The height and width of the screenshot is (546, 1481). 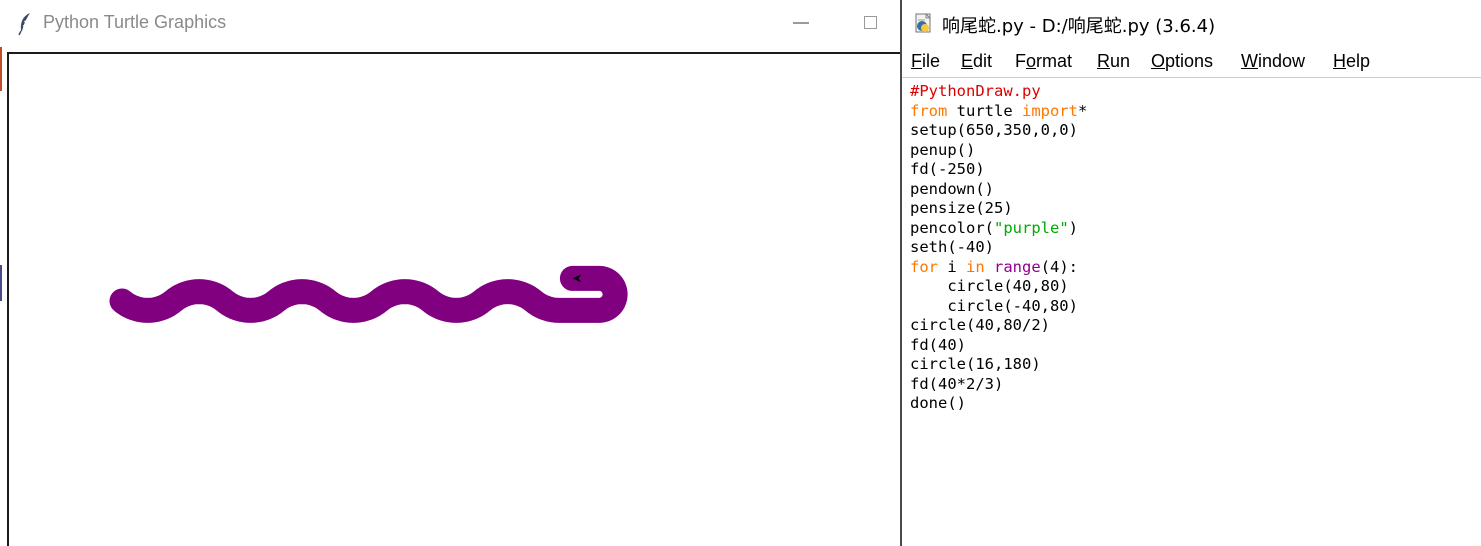 What do you see at coordinates (998, 307) in the screenshot?
I see `code-line: circle(-40,80)` at bounding box center [998, 307].